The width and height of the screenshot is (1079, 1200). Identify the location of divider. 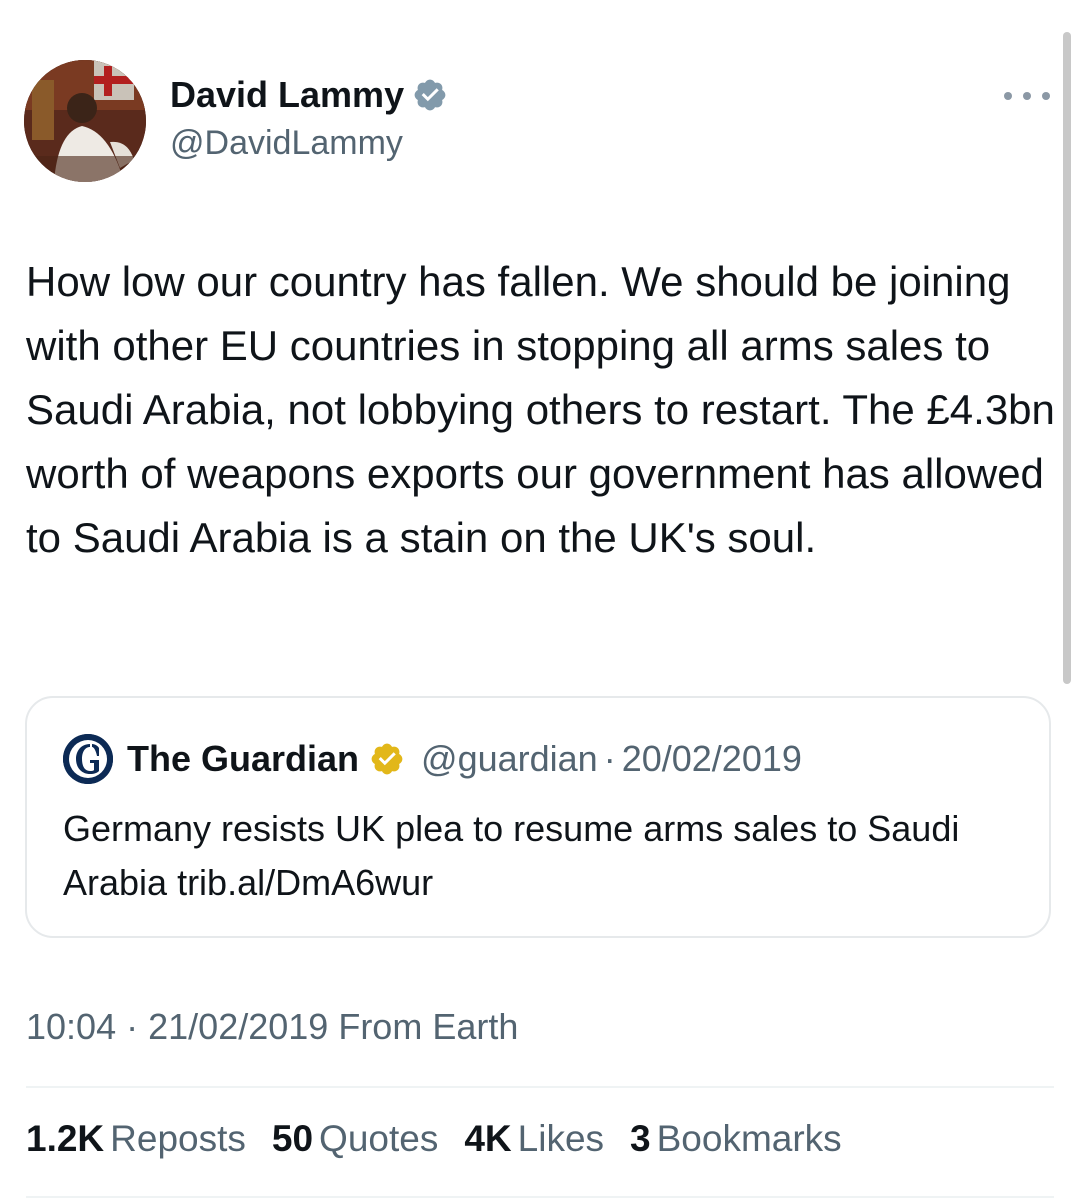
(540, 1087).